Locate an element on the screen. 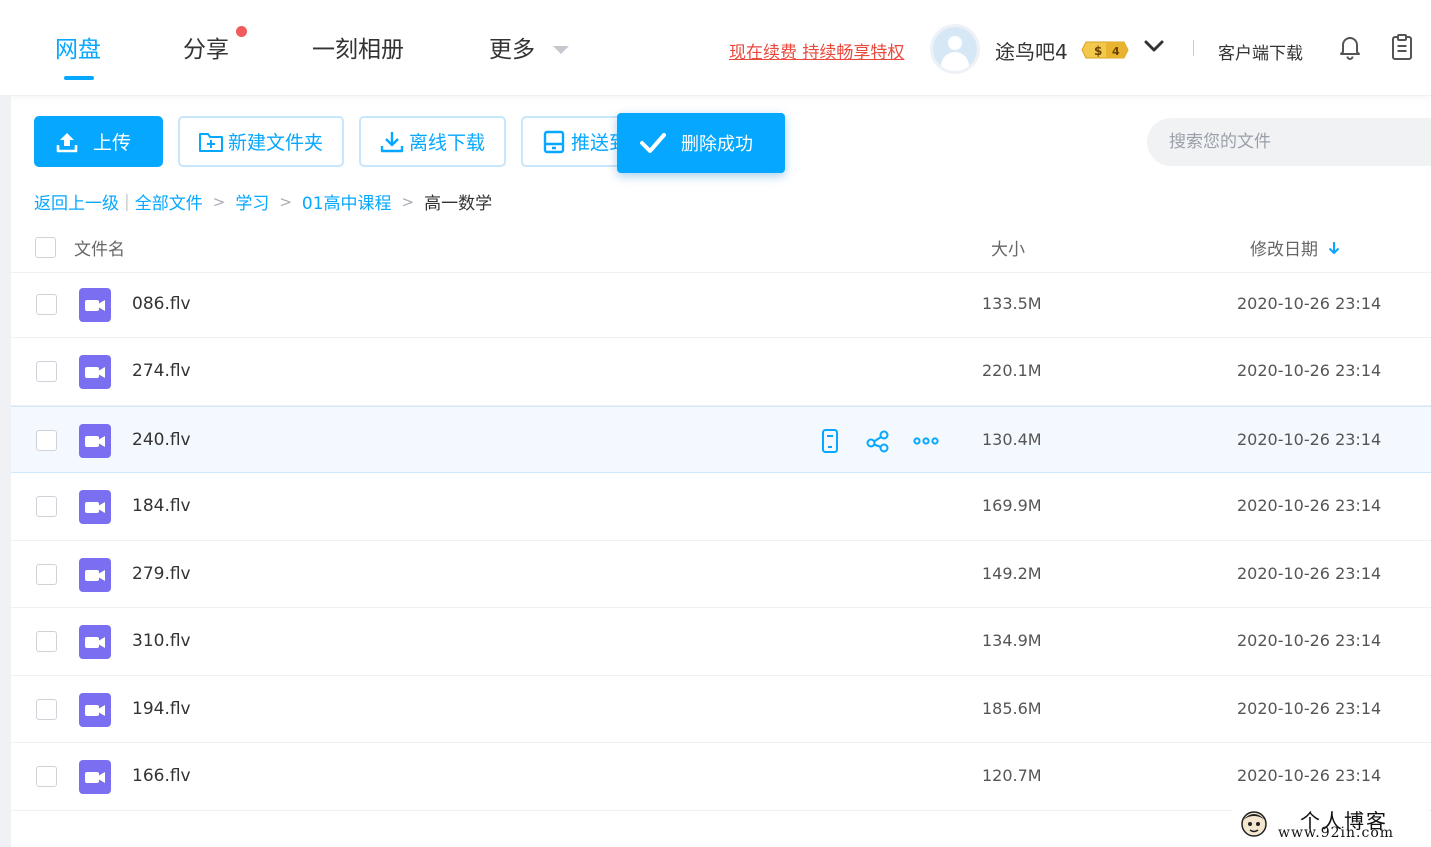 Image resolution: width=1431 pixels, height=847 pixels. file-size: 169.9M is located at coordinates (1012, 505).